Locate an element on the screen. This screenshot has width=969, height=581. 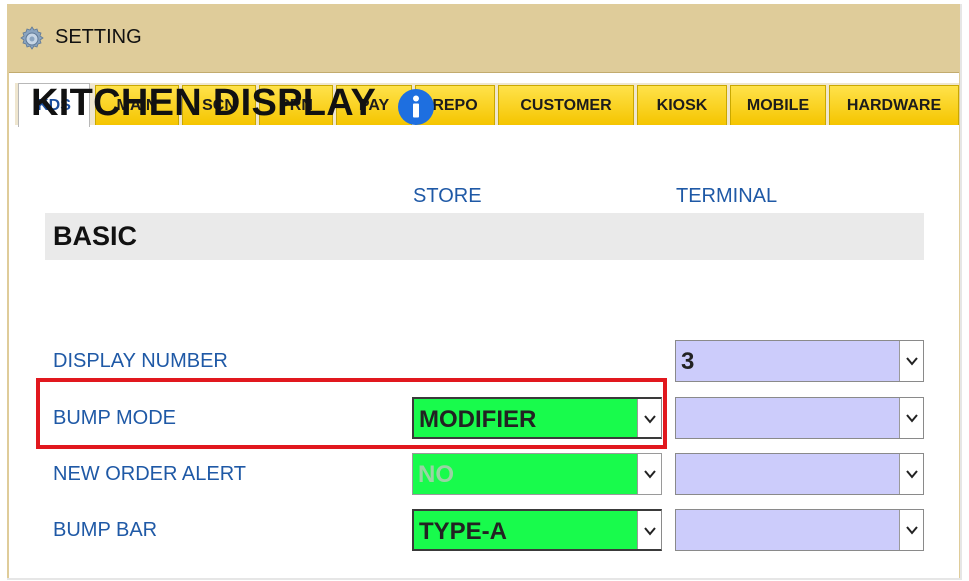
terminal-bump-bar-select is located at coordinates (799, 530).